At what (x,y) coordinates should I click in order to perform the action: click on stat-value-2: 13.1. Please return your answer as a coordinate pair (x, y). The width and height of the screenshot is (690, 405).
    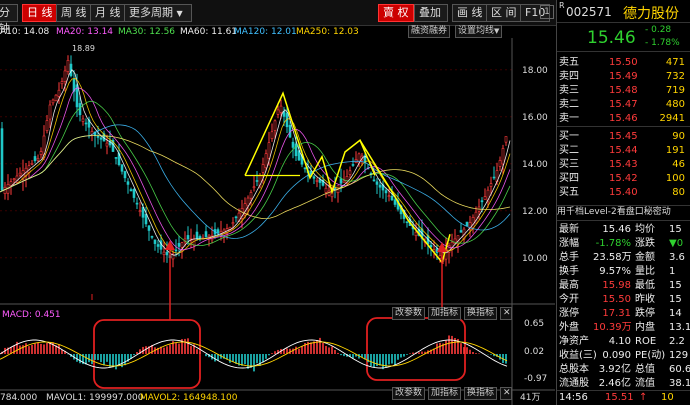
    Looking at the image, I should click on (679, 327).